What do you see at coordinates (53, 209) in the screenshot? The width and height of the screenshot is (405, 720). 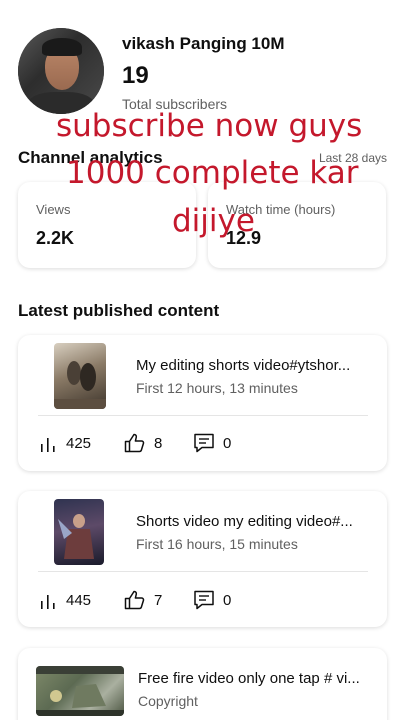 I see `views-label: Views` at bounding box center [53, 209].